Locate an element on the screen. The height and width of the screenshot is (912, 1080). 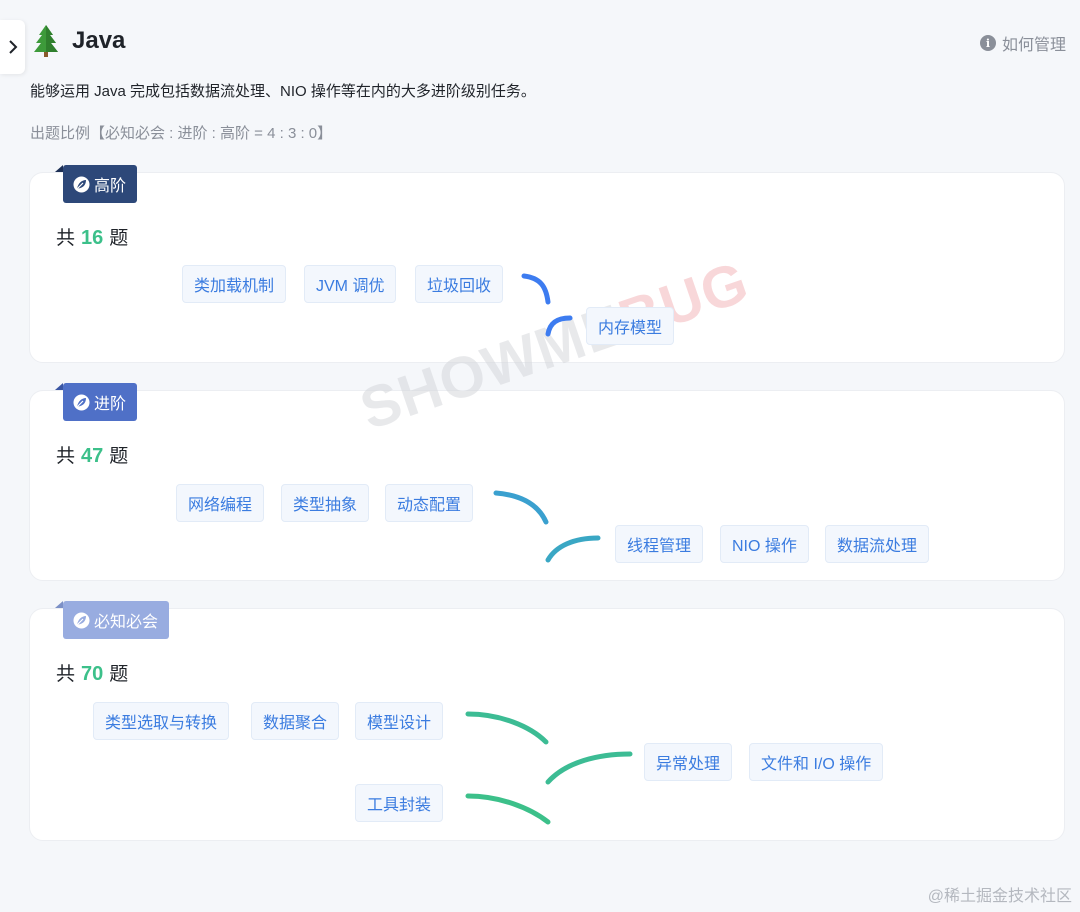
topic-tag-file-io: 文件和 I/O 操作 is located at coordinates (816, 762).